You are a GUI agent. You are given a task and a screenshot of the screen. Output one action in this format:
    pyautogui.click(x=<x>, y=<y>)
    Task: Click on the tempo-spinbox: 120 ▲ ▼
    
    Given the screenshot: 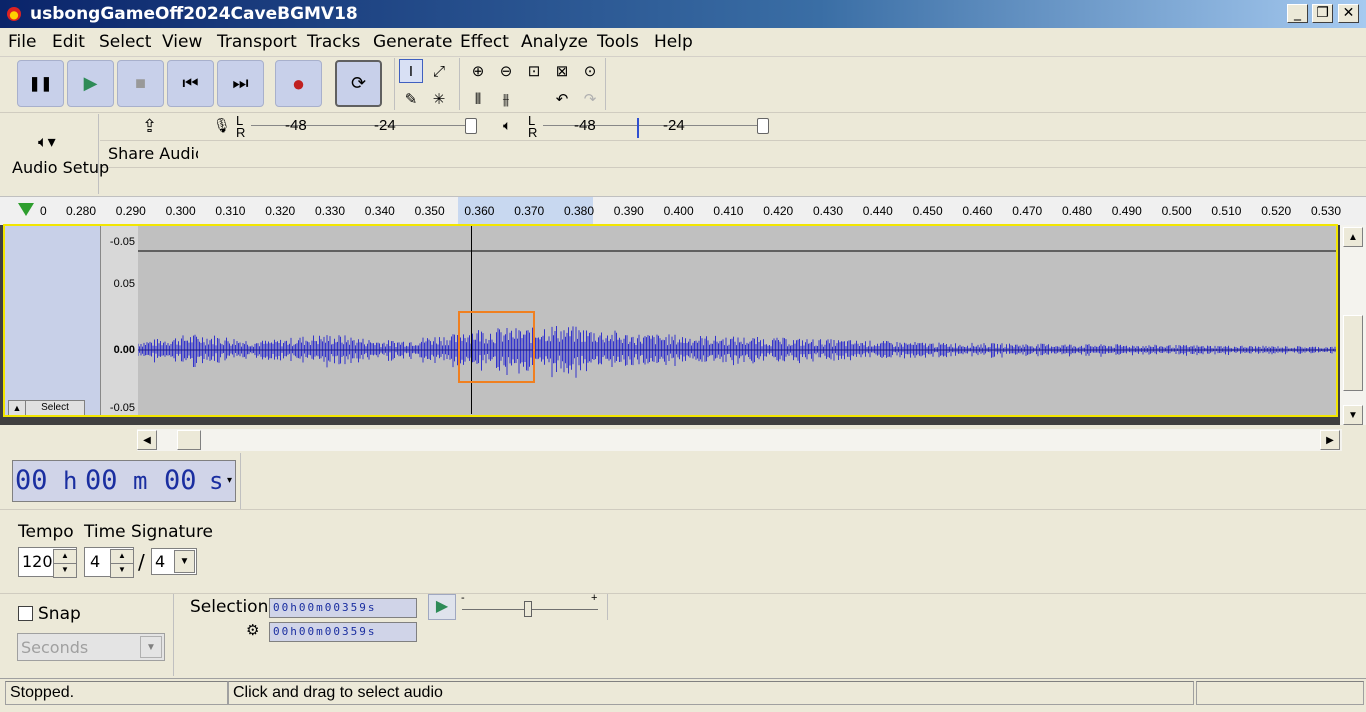 What is the action you would take?
    pyautogui.click(x=47, y=562)
    